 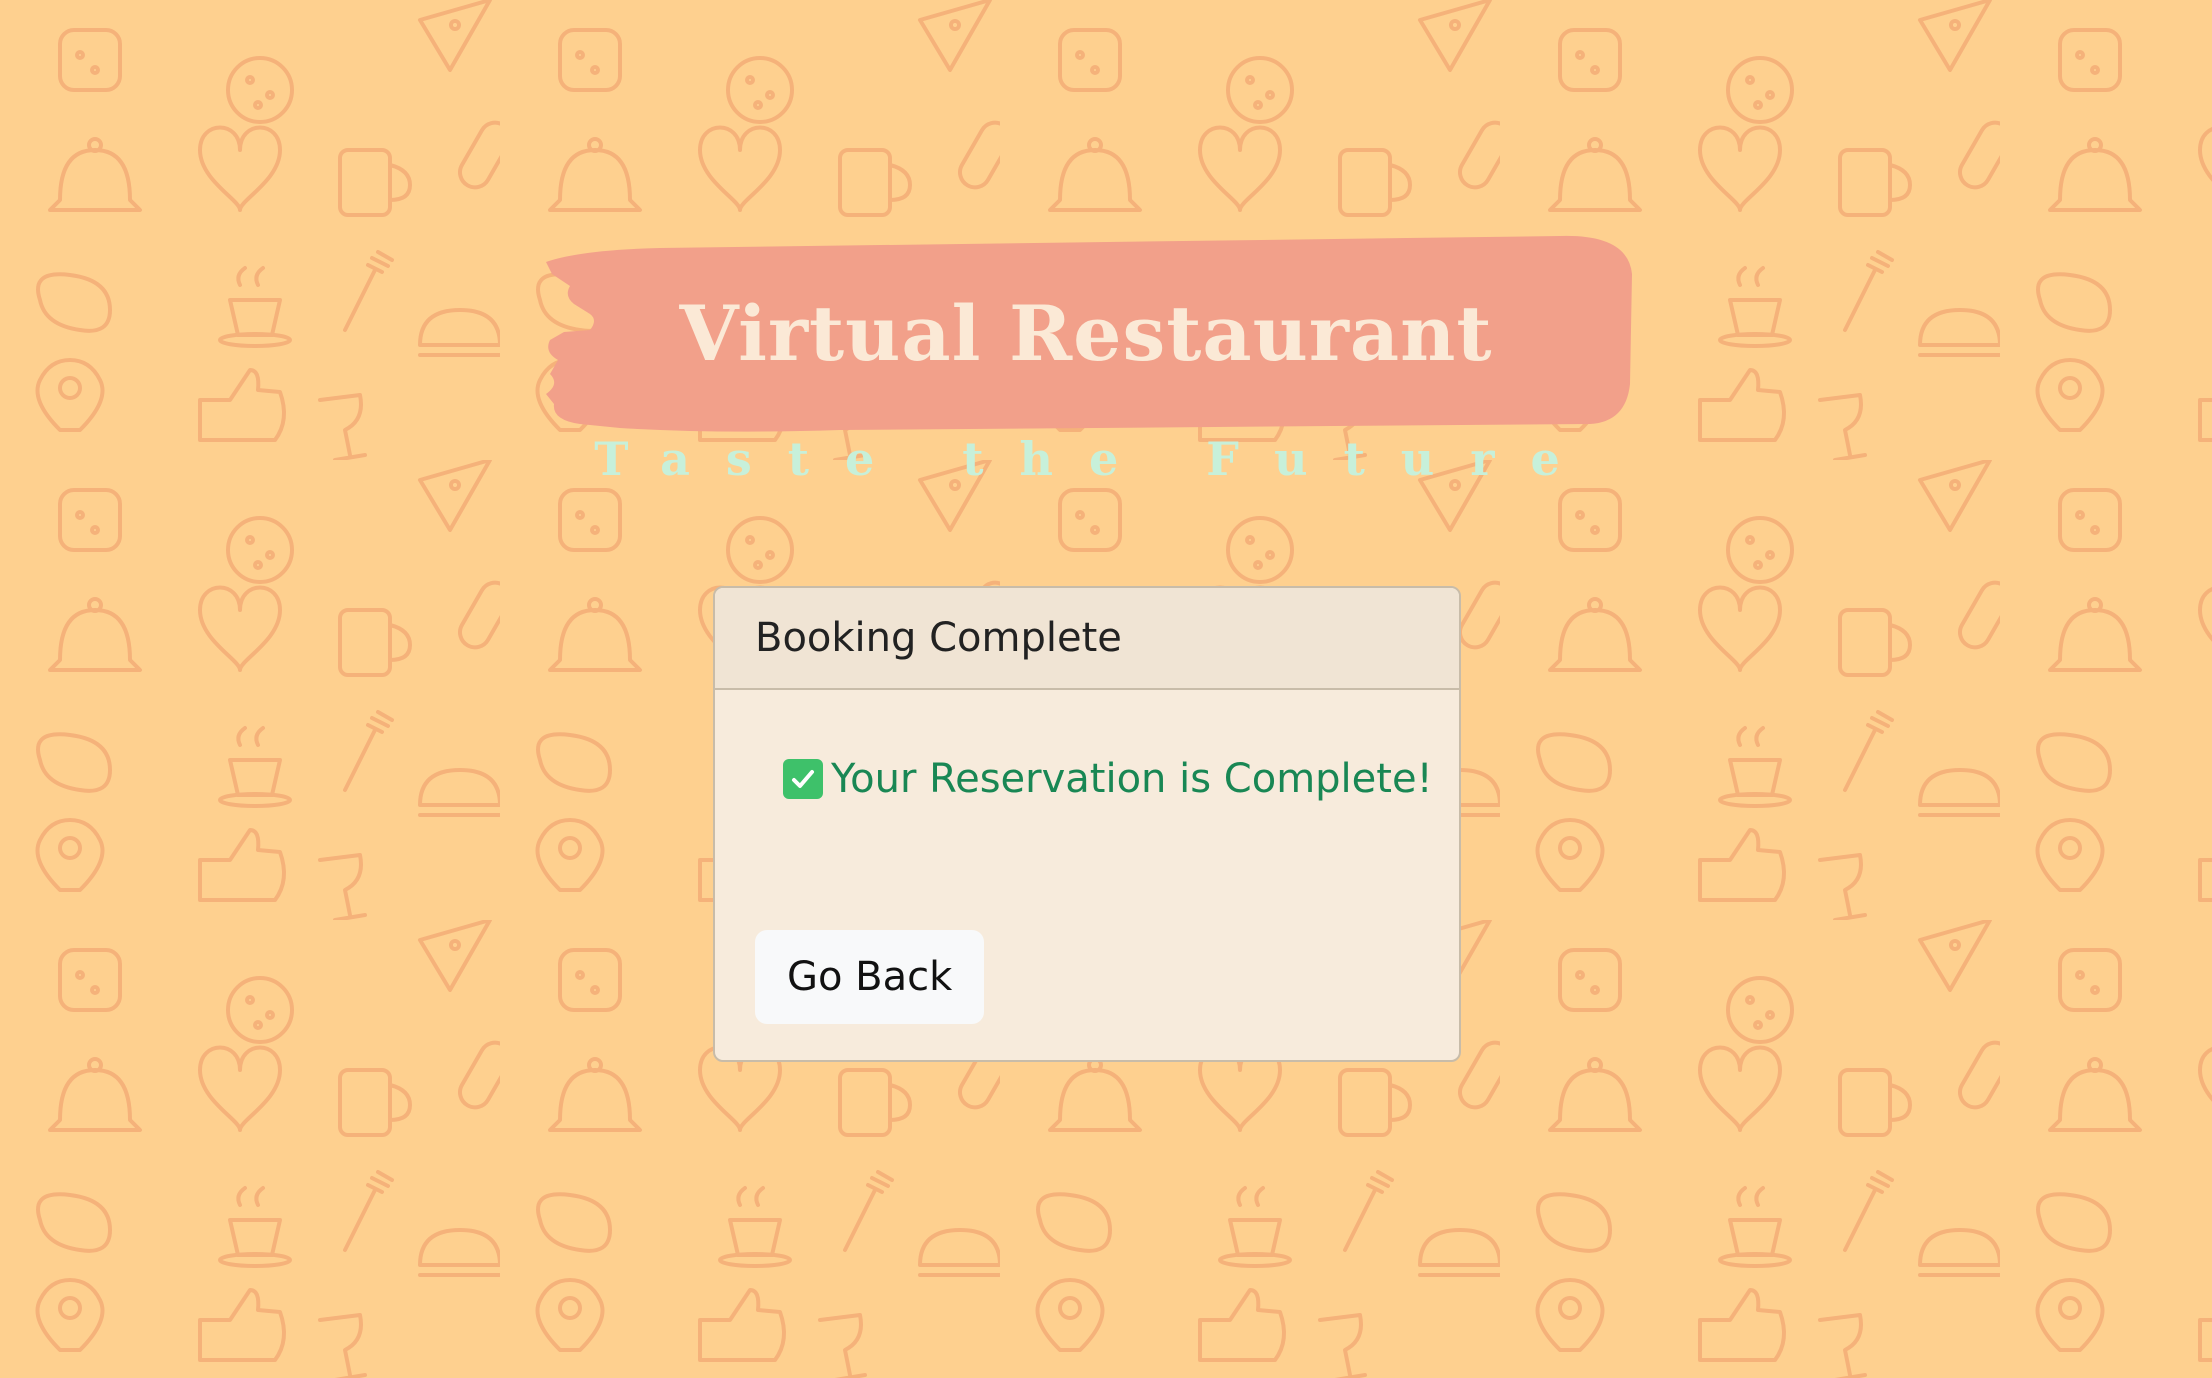 I want to click on site-title: Virtual Restaurant, so click(x=1086, y=333).